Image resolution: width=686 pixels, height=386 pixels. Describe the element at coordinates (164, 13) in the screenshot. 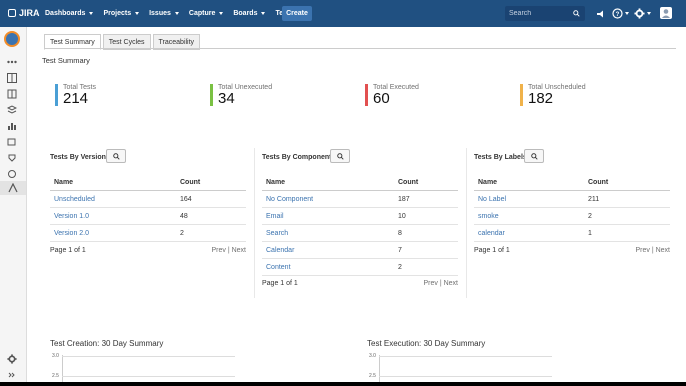

I see `menu-issues: Issues` at that location.